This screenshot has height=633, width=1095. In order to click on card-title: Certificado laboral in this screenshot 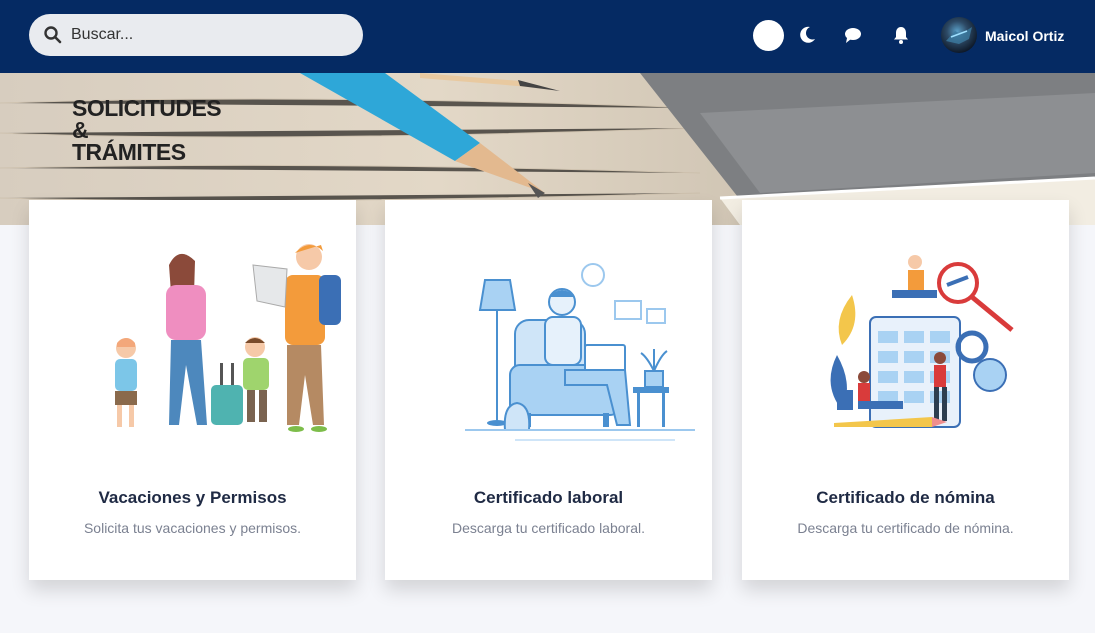, I will do `click(548, 497)`.